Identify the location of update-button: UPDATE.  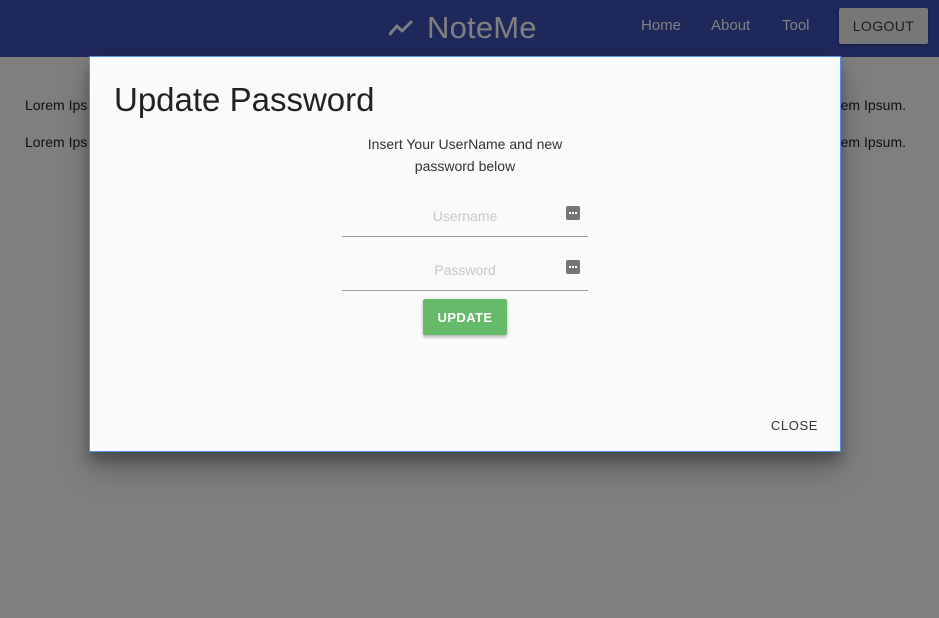
(465, 317).